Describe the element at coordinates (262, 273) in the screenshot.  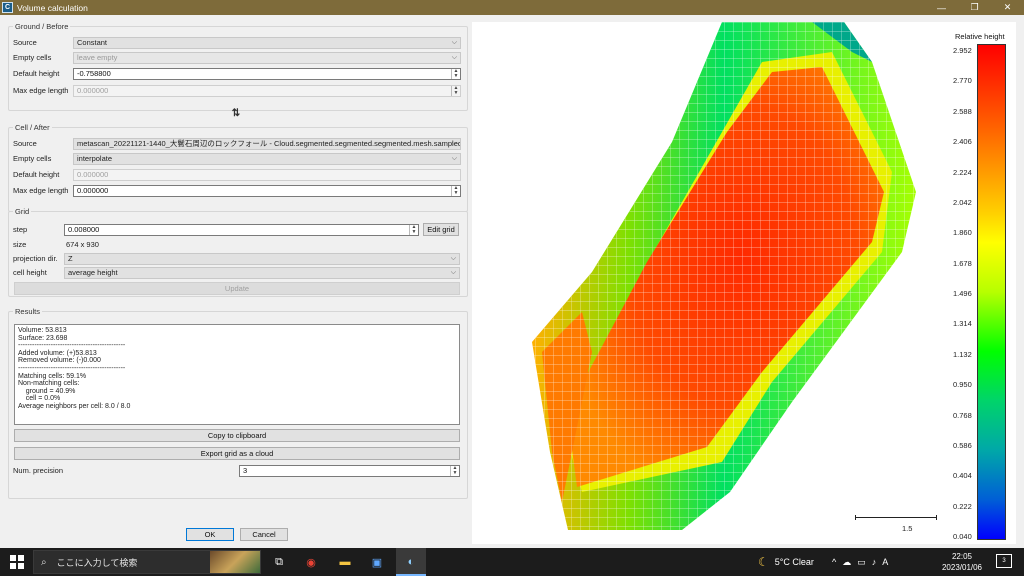
I see `cell-height-combo: average height ⌵` at that location.